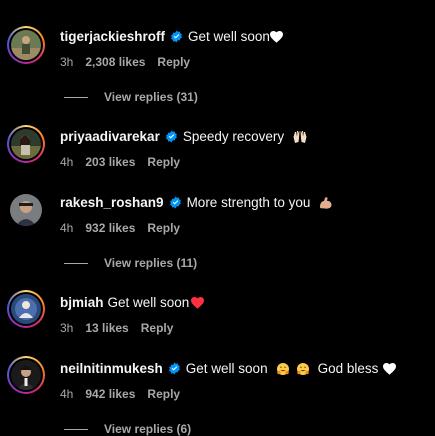 The image size is (435, 436). I want to click on comment-username: rakesh_roshan9, so click(112, 202).